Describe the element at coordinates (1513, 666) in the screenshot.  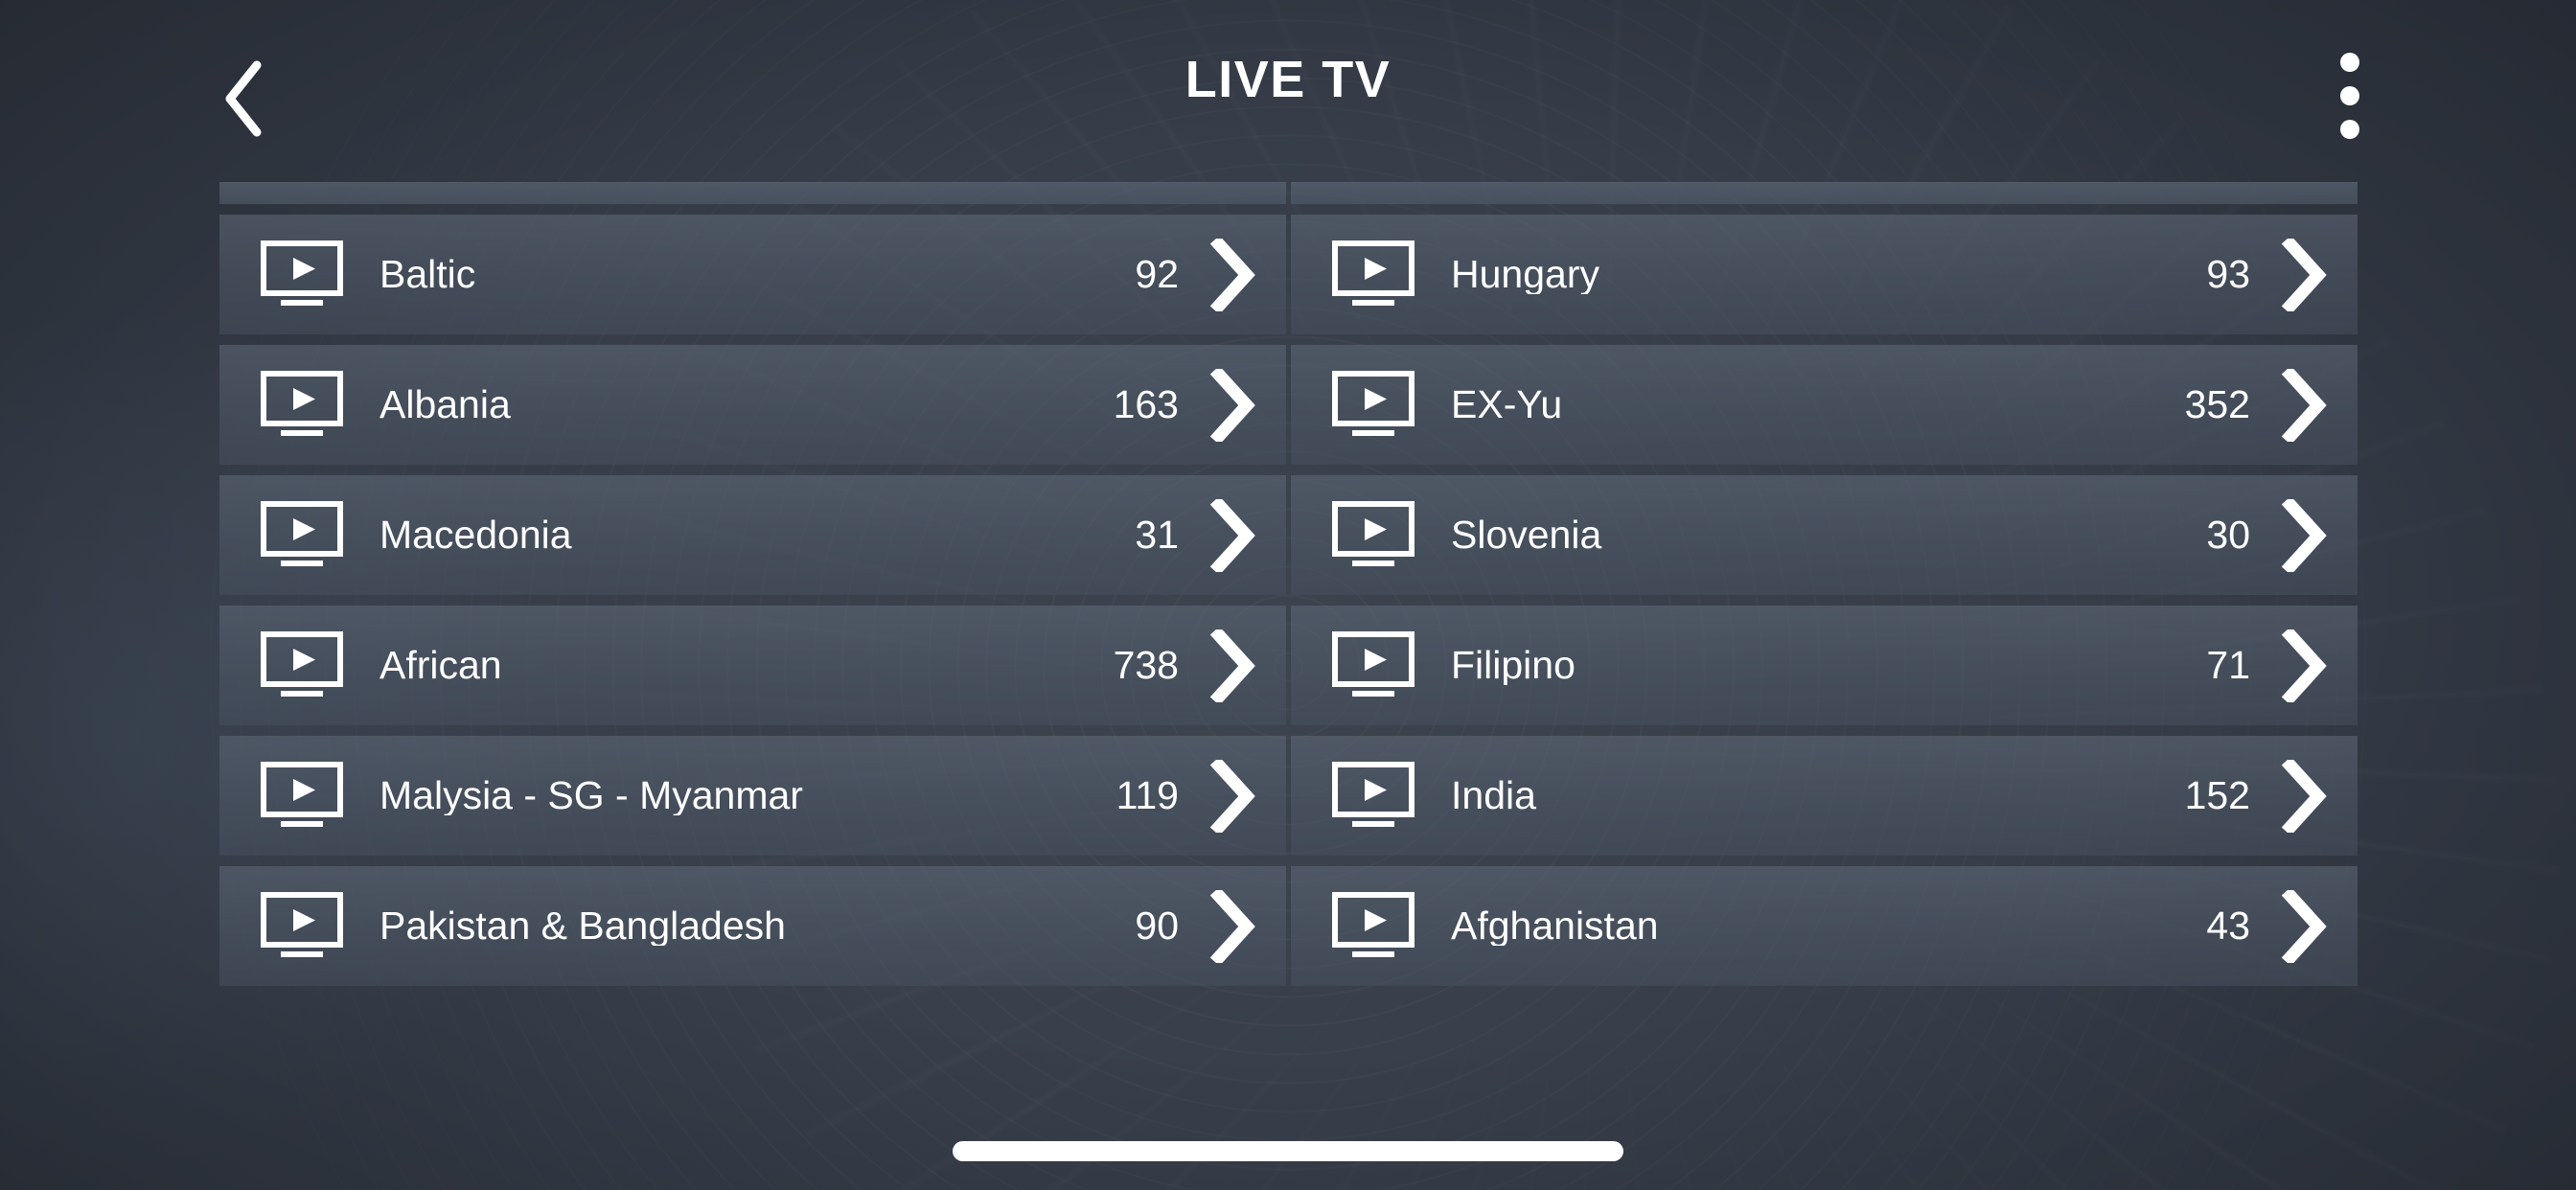
I see `category-name: Filipino` at that location.